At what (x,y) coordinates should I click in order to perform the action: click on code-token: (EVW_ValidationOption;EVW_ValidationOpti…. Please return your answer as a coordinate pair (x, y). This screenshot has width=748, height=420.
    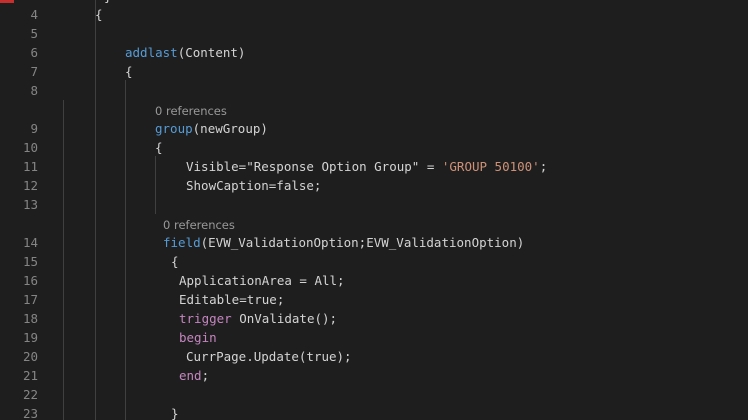
    Looking at the image, I should click on (362, 242).